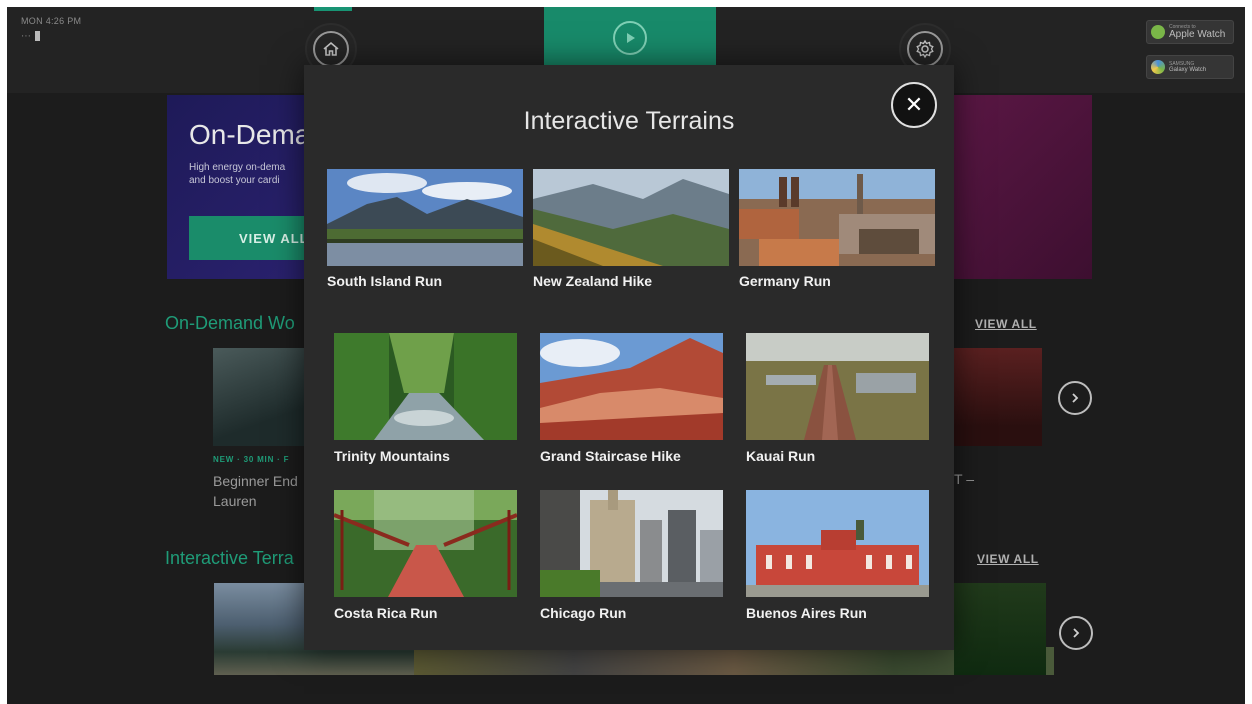  Describe the element at coordinates (785, 281) in the screenshot. I see `terrain-label: Germany Run` at that location.